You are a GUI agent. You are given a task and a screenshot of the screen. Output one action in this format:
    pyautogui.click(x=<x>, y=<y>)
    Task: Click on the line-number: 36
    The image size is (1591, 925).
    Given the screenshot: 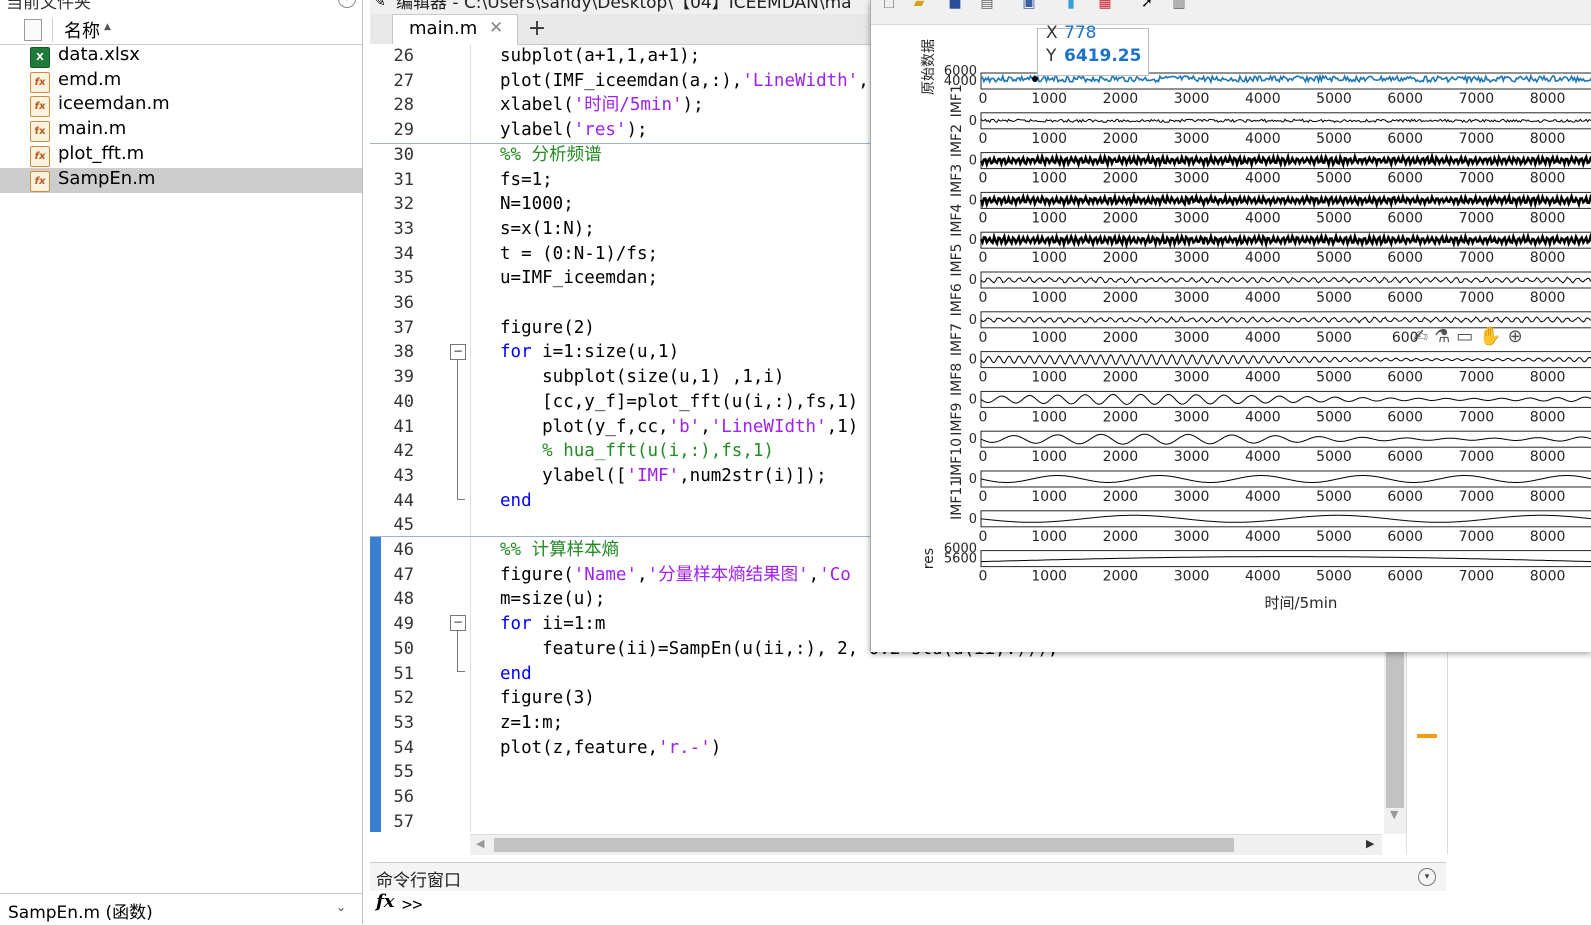 What is the action you would take?
    pyautogui.click(x=392, y=303)
    